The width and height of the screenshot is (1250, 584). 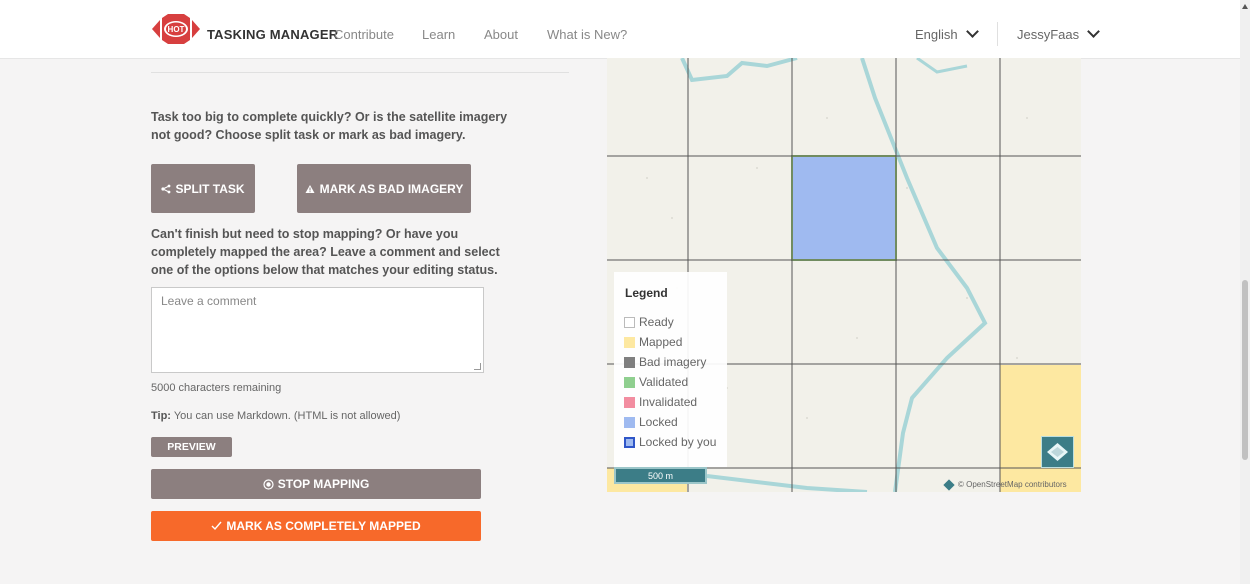 What do you see at coordinates (210, 188) in the screenshot?
I see `split-task-label: SPLIT TASK` at bounding box center [210, 188].